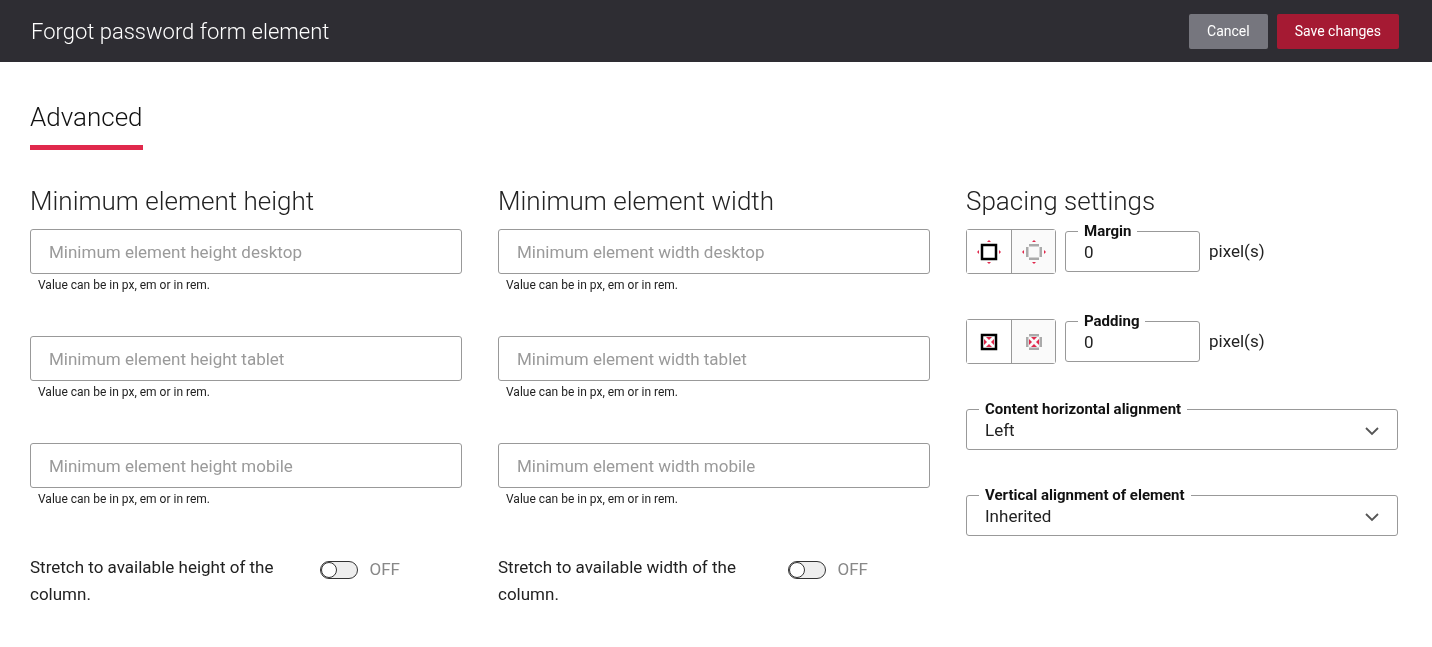  Describe the element at coordinates (1085, 495) in the screenshot. I see `field-label: Vertical alignment of element` at that location.